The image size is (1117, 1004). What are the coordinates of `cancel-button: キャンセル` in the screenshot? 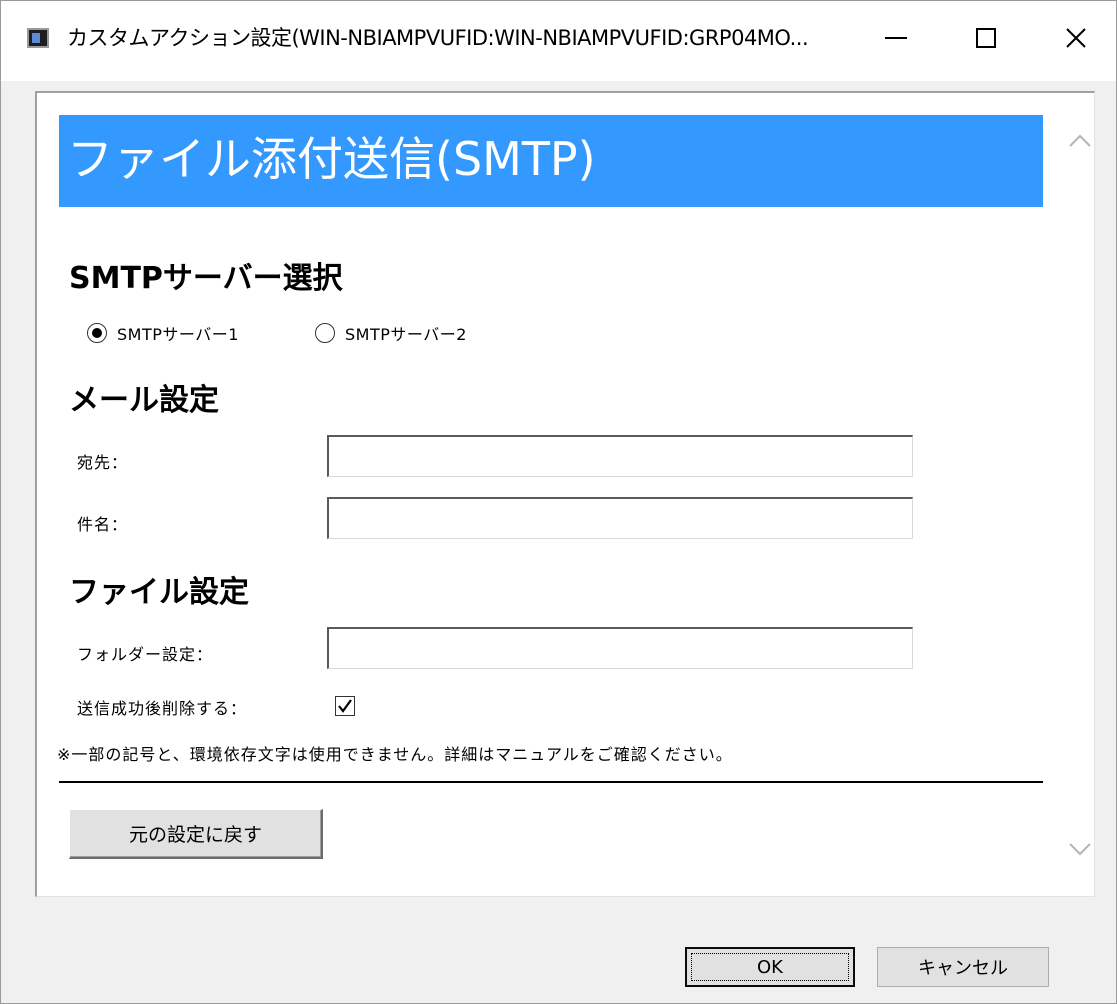 It's located at (963, 967).